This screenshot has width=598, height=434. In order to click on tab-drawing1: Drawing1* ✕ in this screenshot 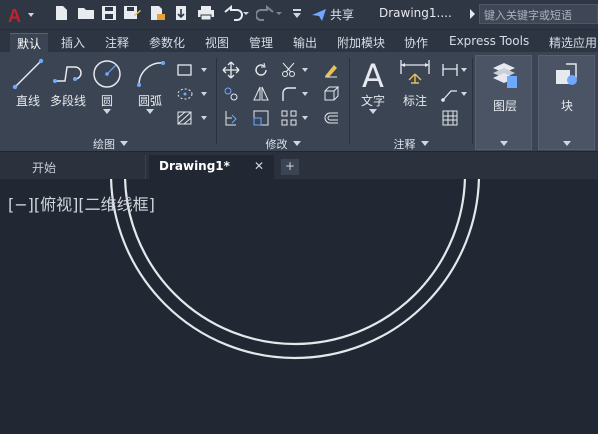, I will do `click(211, 167)`.